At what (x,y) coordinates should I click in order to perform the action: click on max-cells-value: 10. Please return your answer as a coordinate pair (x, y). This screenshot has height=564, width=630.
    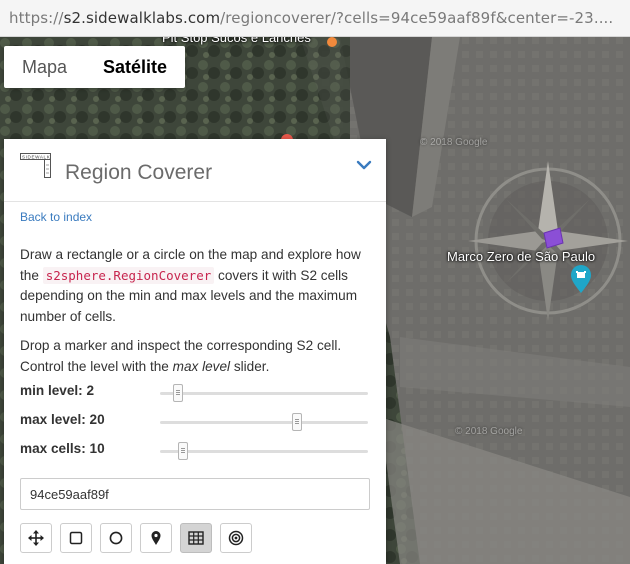
    Looking at the image, I should click on (97, 448).